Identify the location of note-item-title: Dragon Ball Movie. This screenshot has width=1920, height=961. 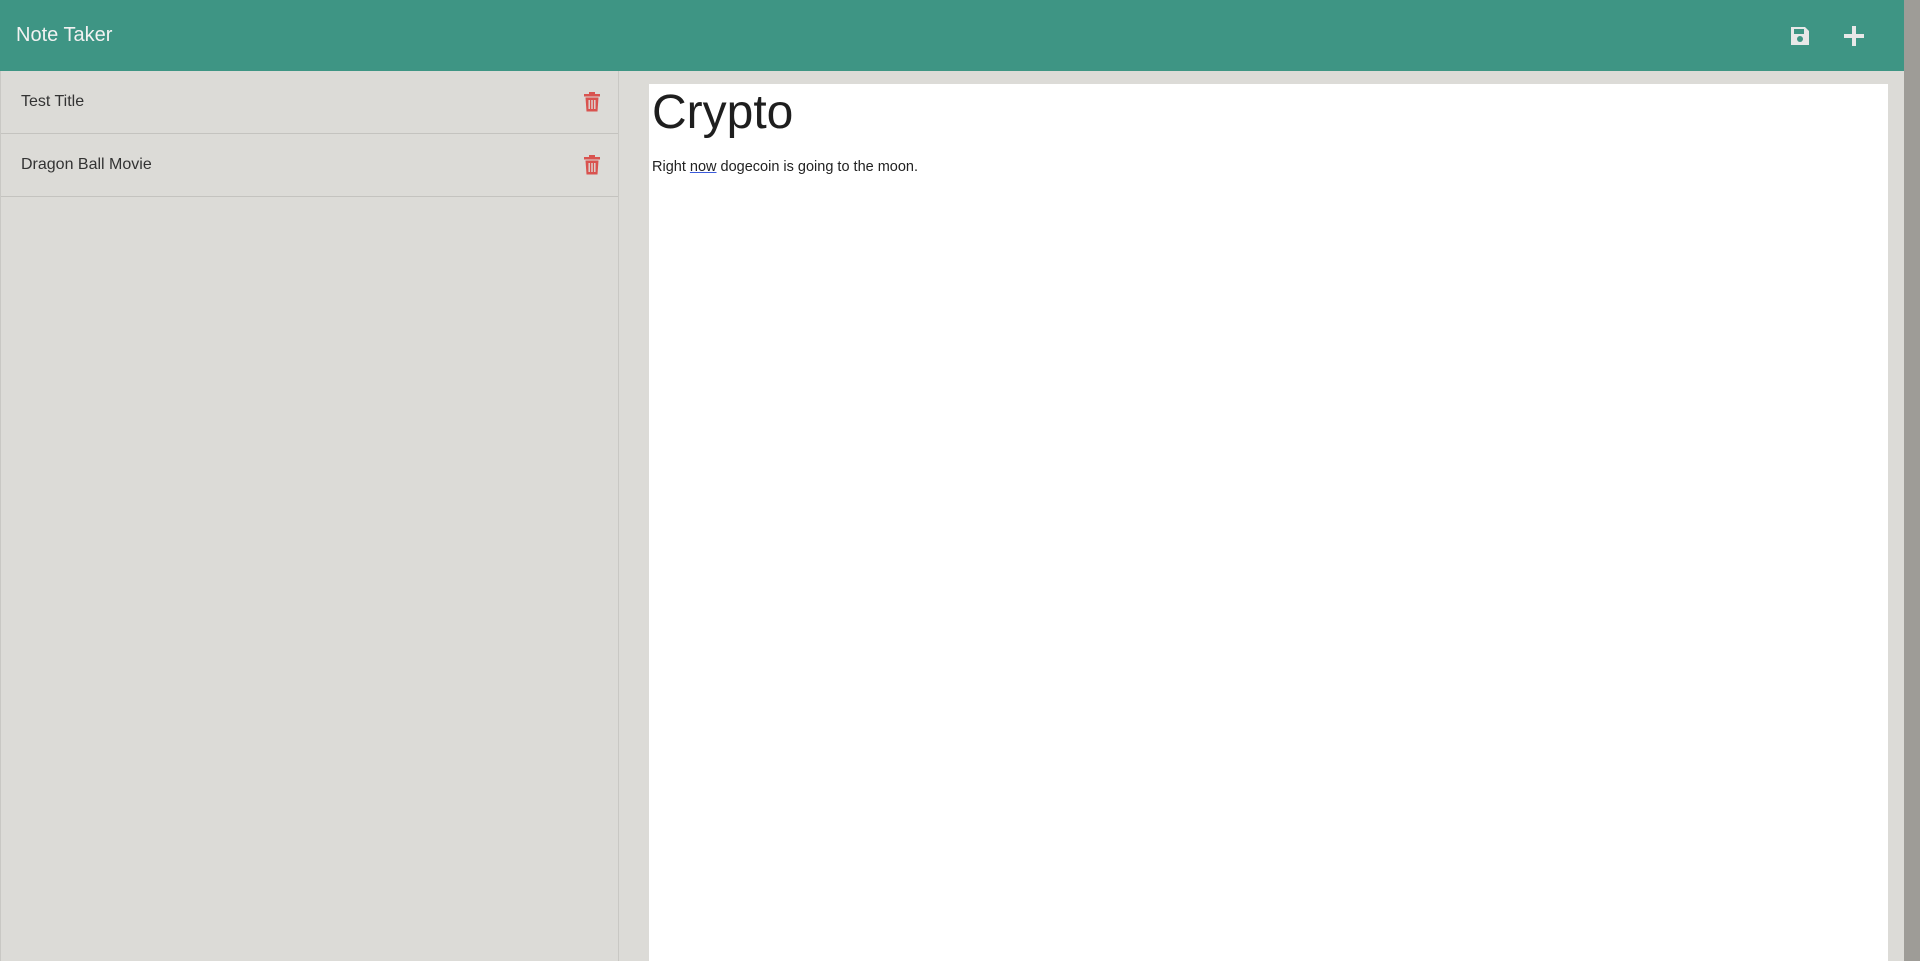
(86, 165).